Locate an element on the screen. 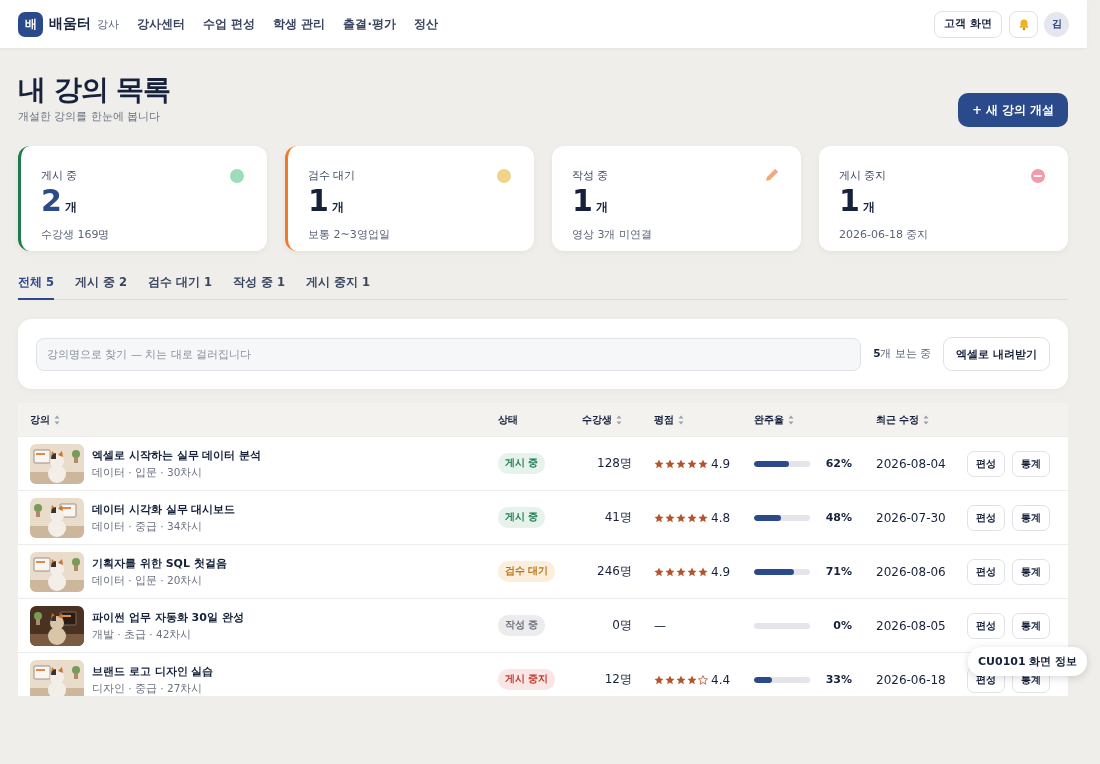  stat-label: 검수 대기 is located at coordinates (332, 175).